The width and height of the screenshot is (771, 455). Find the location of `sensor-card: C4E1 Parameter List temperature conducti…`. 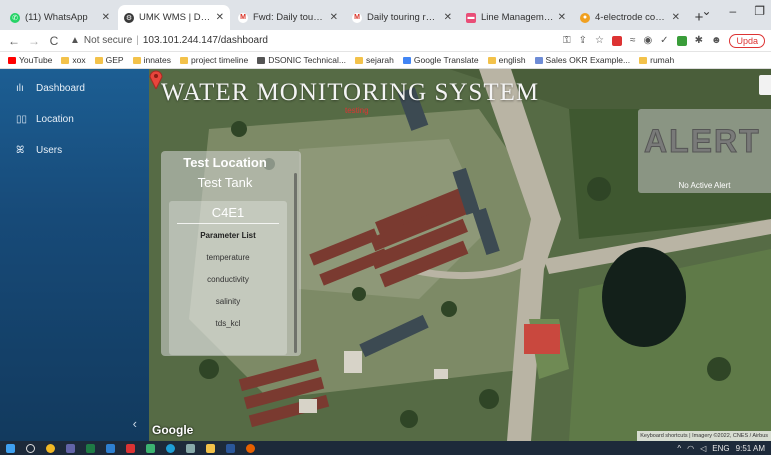

sensor-card: C4E1 Parameter List temperature conducti… is located at coordinates (228, 278).